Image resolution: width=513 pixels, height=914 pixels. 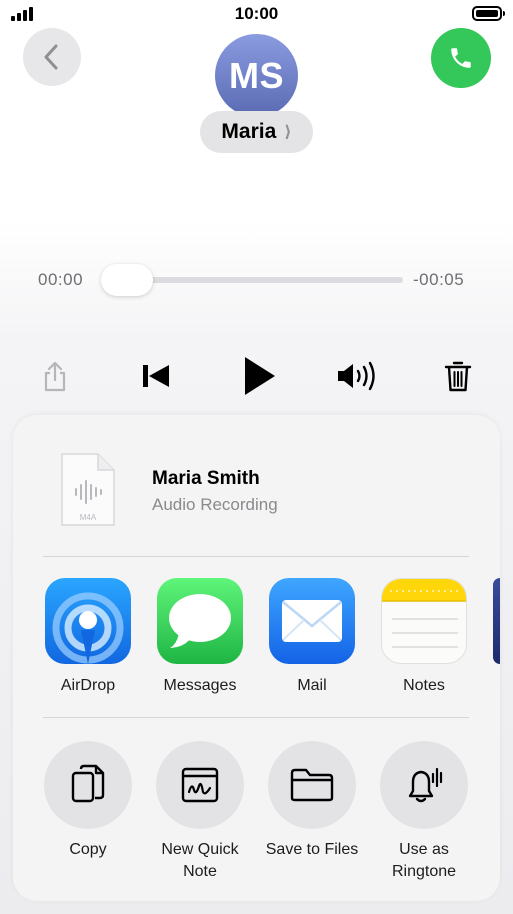 I want to click on speaker-icon, so click(x=356, y=376).